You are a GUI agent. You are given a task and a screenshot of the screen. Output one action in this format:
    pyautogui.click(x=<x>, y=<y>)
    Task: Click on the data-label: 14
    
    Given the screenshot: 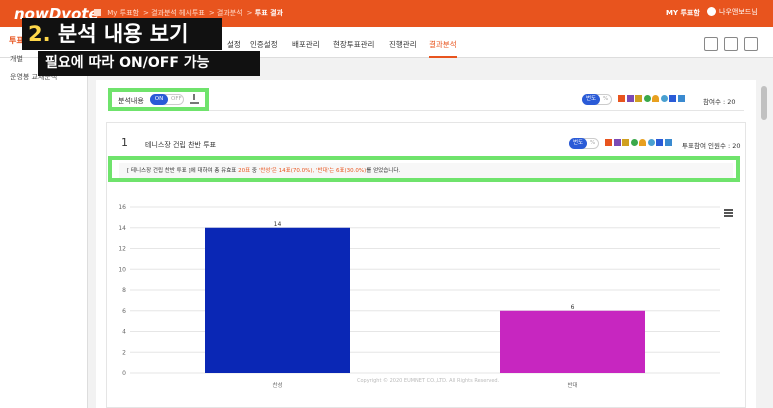 What is the action you would take?
    pyautogui.click(x=278, y=224)
    